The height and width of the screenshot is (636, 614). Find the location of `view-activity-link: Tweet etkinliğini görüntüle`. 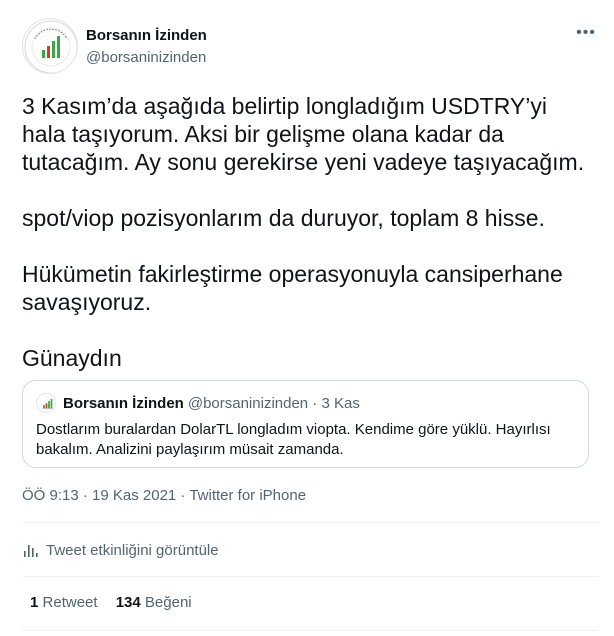

view-activity-link: Tweet etkinliğini görüntüle is located at coordinates (120, 550).